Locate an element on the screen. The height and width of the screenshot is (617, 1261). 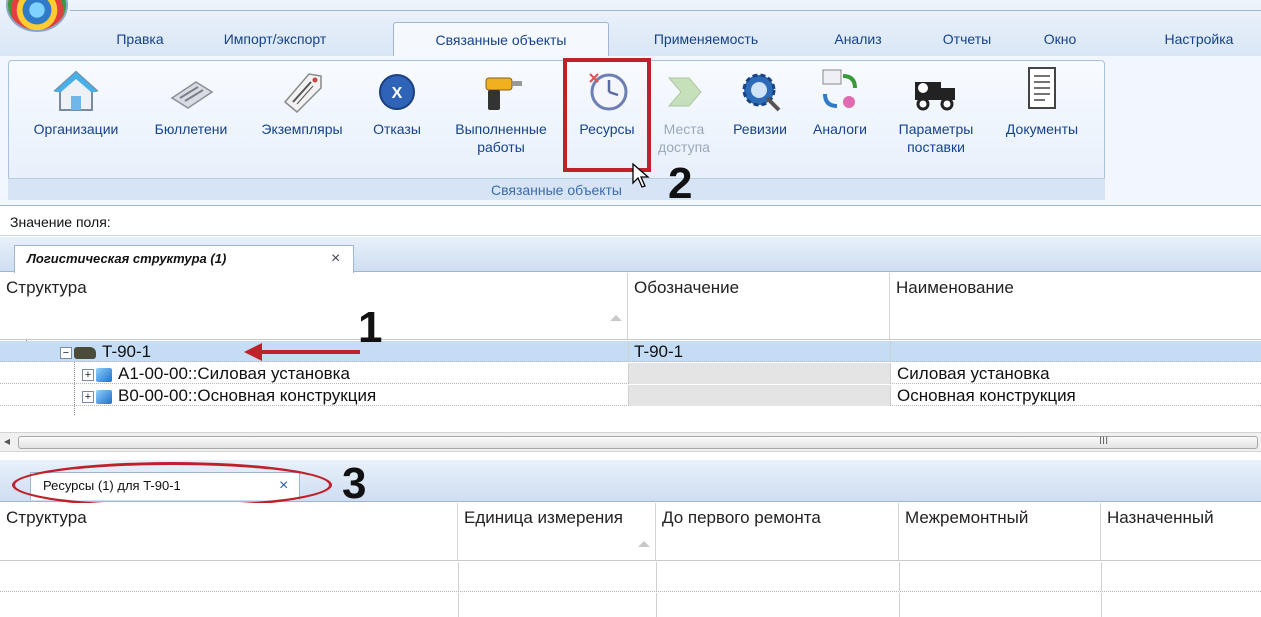
svg-text: X is located at coordinates (397, 93).